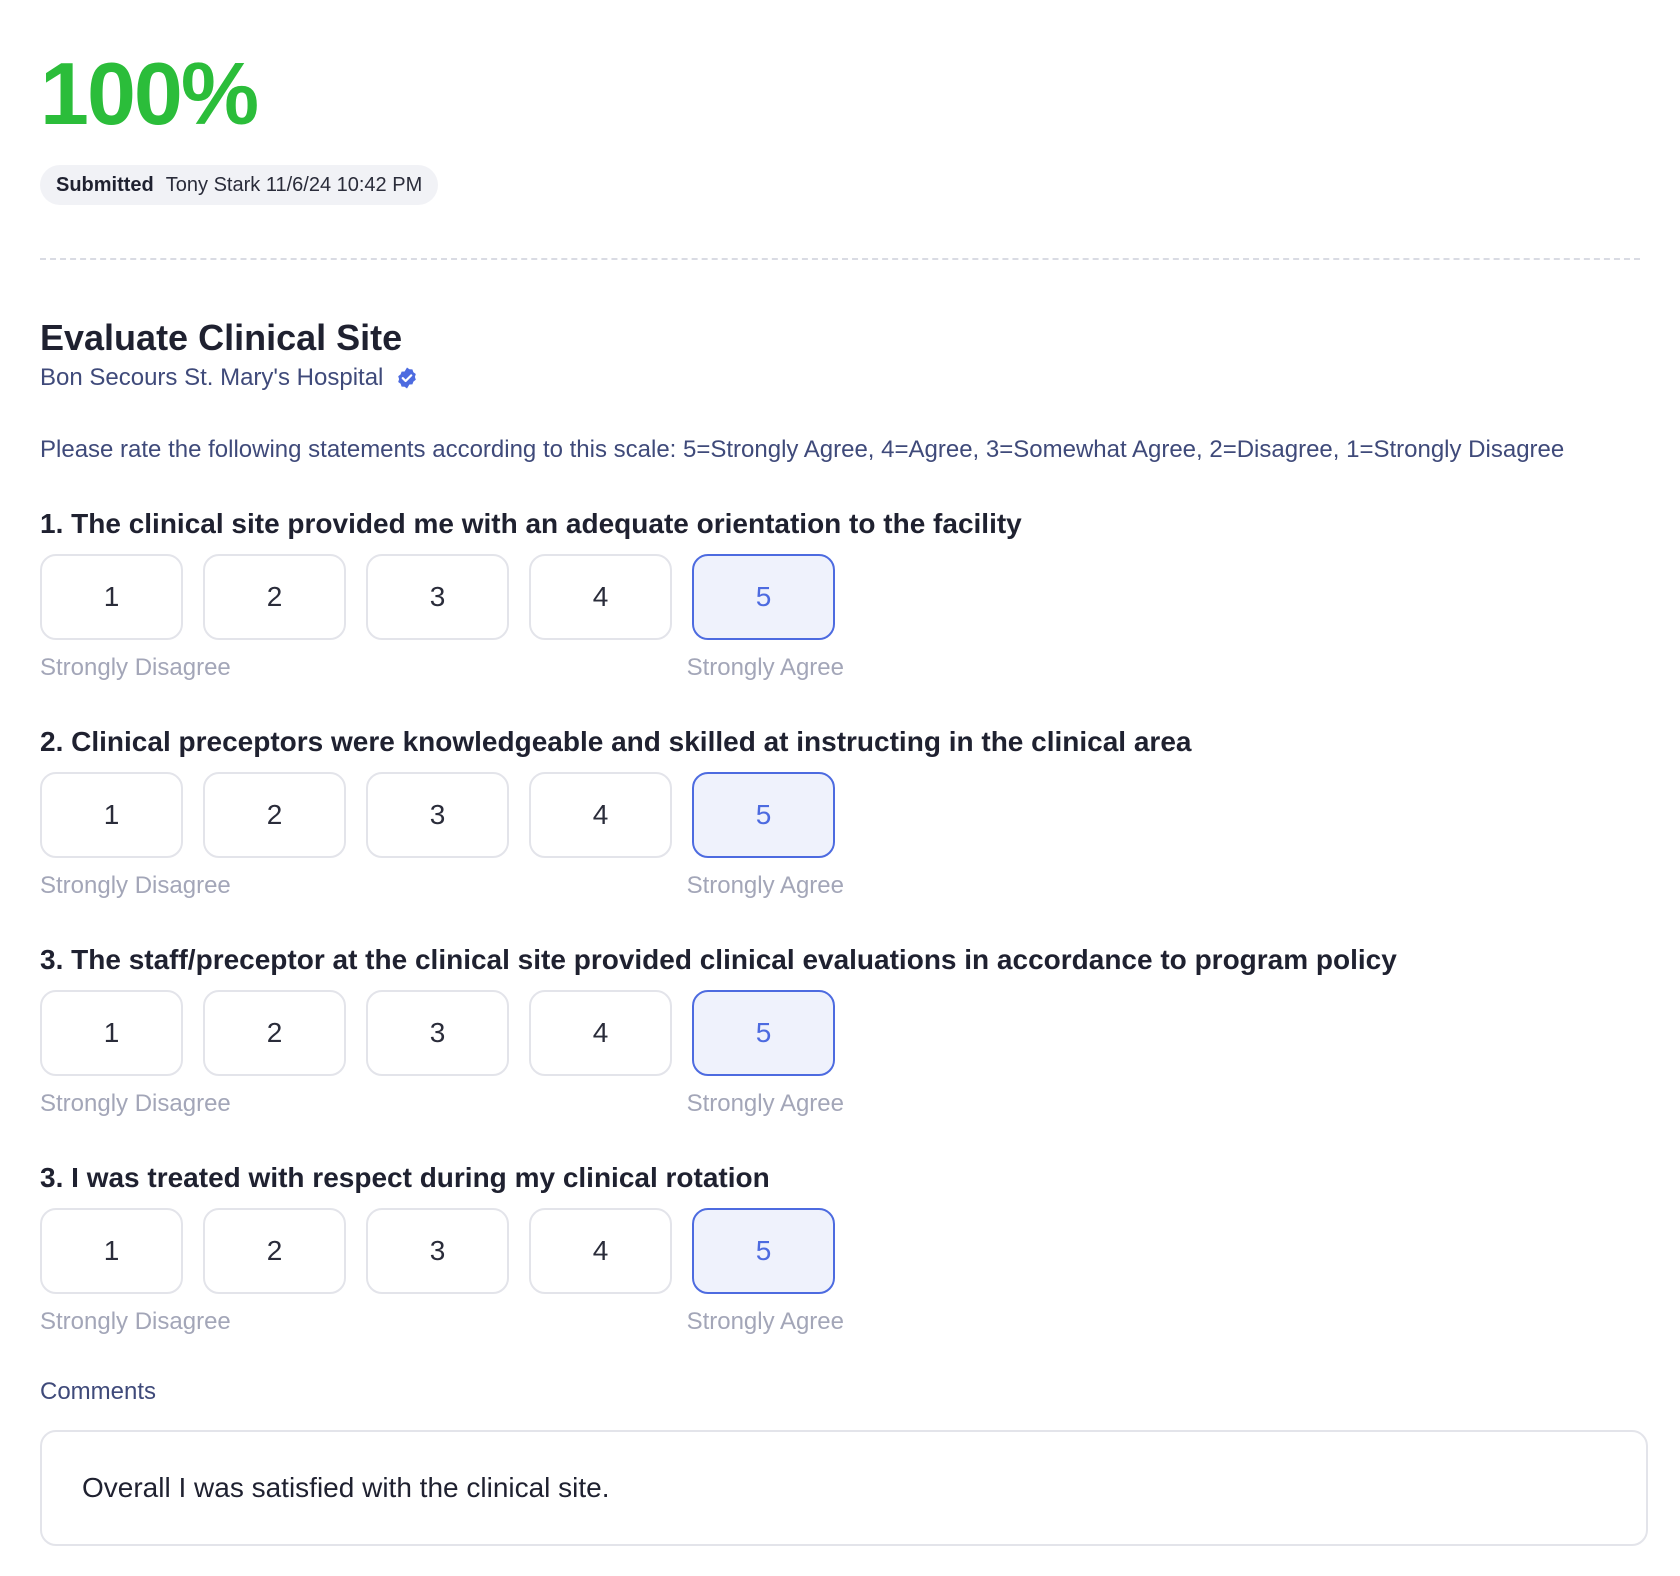 The image size is (1680, 1576). What do you see at coordinates (840, 259) in the screenshot?
I see `section-divider` at bounding box center [840, 259].